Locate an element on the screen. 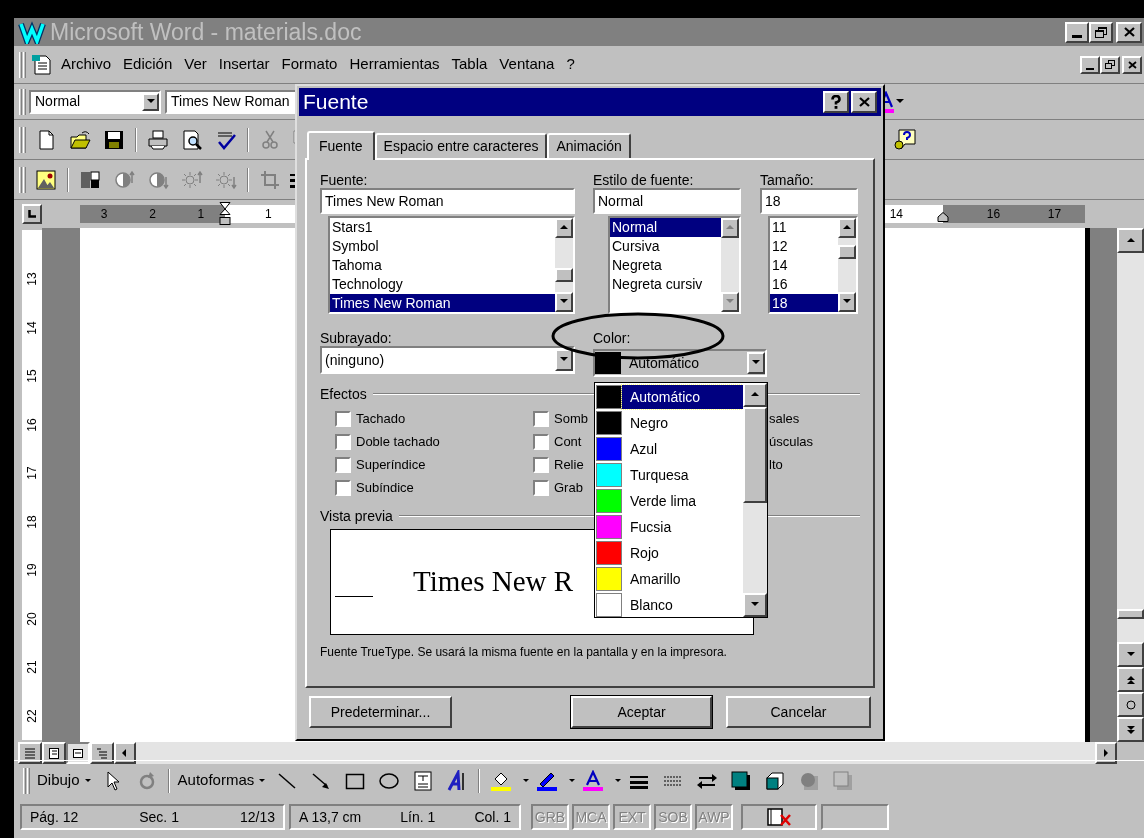 The height and width of the screenshot is (838, 1144). list-item: Tahoma is located at coordinates (442, 265).